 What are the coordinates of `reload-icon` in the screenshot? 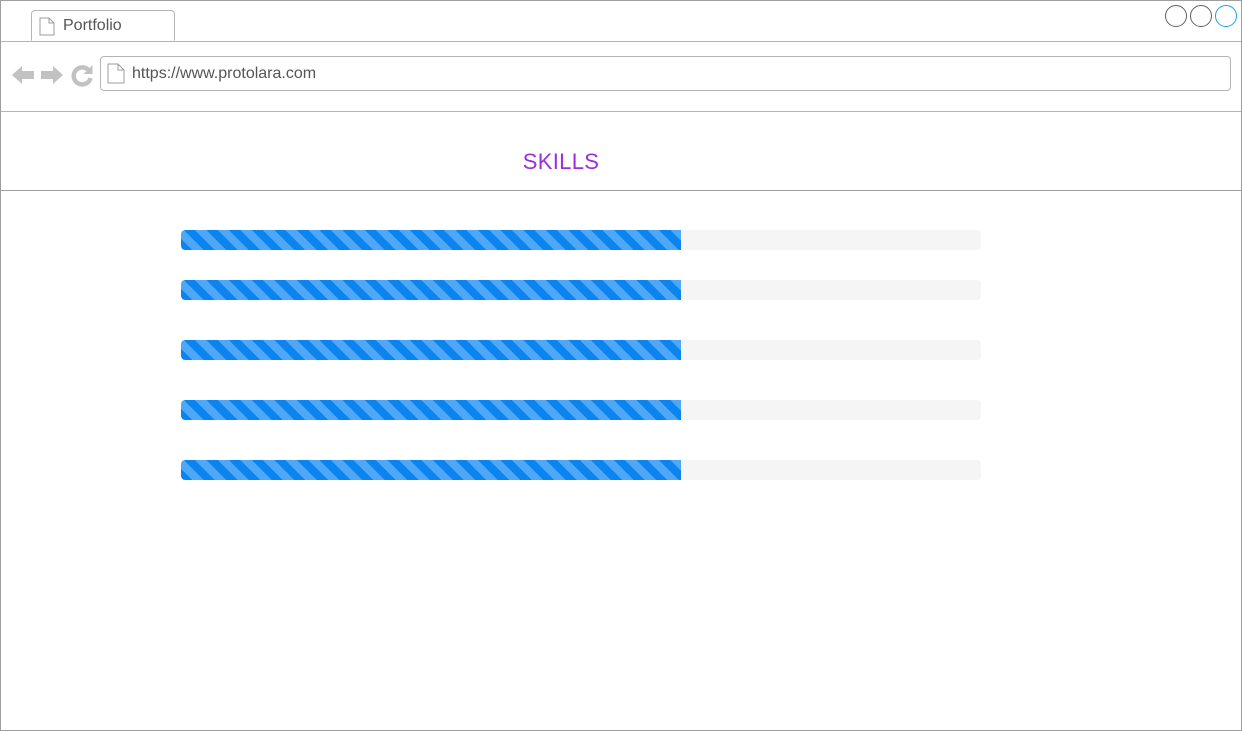 It's located at (82, 76).